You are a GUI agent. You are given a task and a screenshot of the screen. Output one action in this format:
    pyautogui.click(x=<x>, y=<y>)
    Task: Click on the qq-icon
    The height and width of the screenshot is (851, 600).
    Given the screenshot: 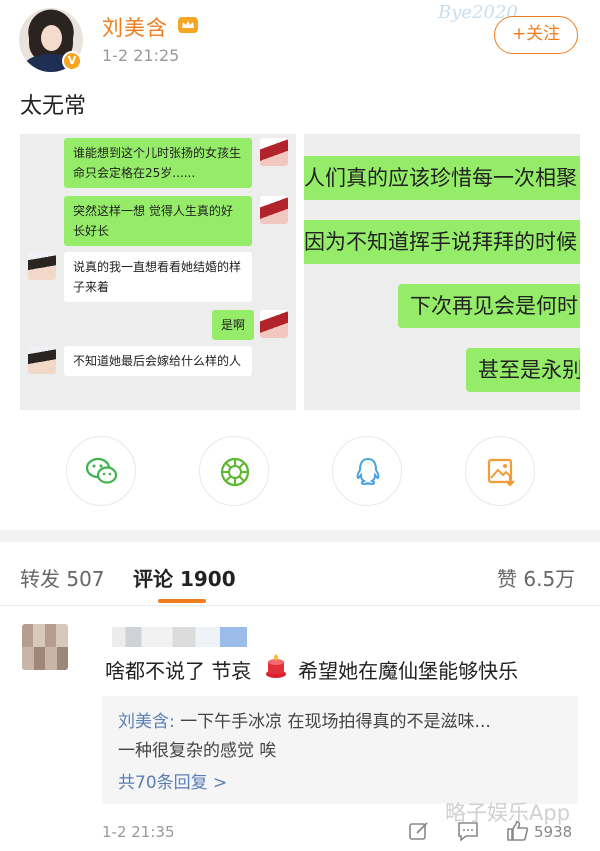 What is the action you would take?
    pyautogui.click(x=368, y=471)
    